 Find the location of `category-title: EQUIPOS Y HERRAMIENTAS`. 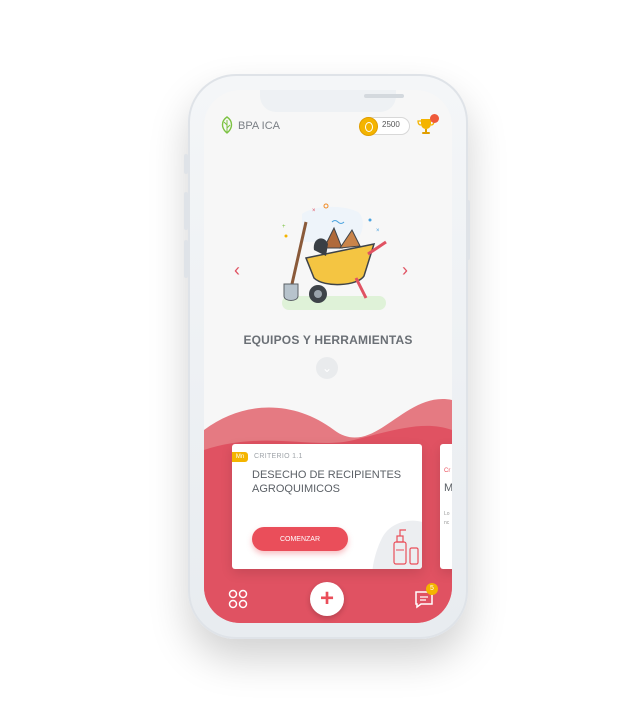

category-title: EQUIPOS Y HERRAMIENTAS is located at coordinates (328, 340).